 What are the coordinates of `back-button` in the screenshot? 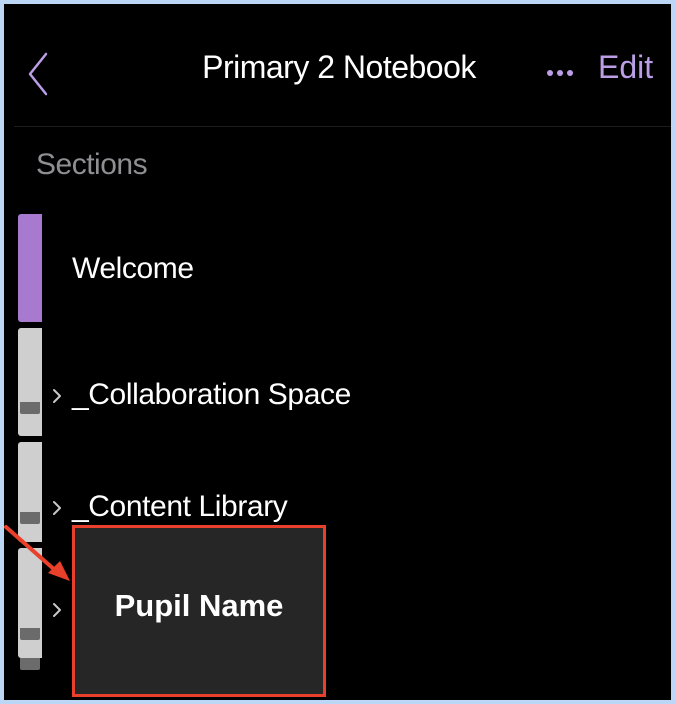 It's located at (42, 74).